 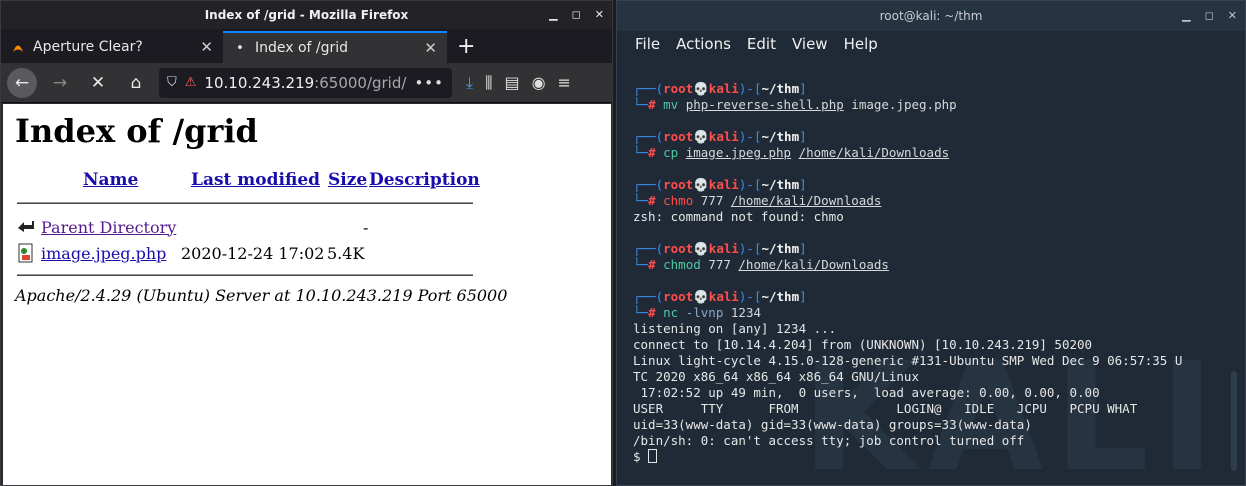 I want to click on terminal-window-title: root@kali: ~/thm, so click(x=931, y=16).